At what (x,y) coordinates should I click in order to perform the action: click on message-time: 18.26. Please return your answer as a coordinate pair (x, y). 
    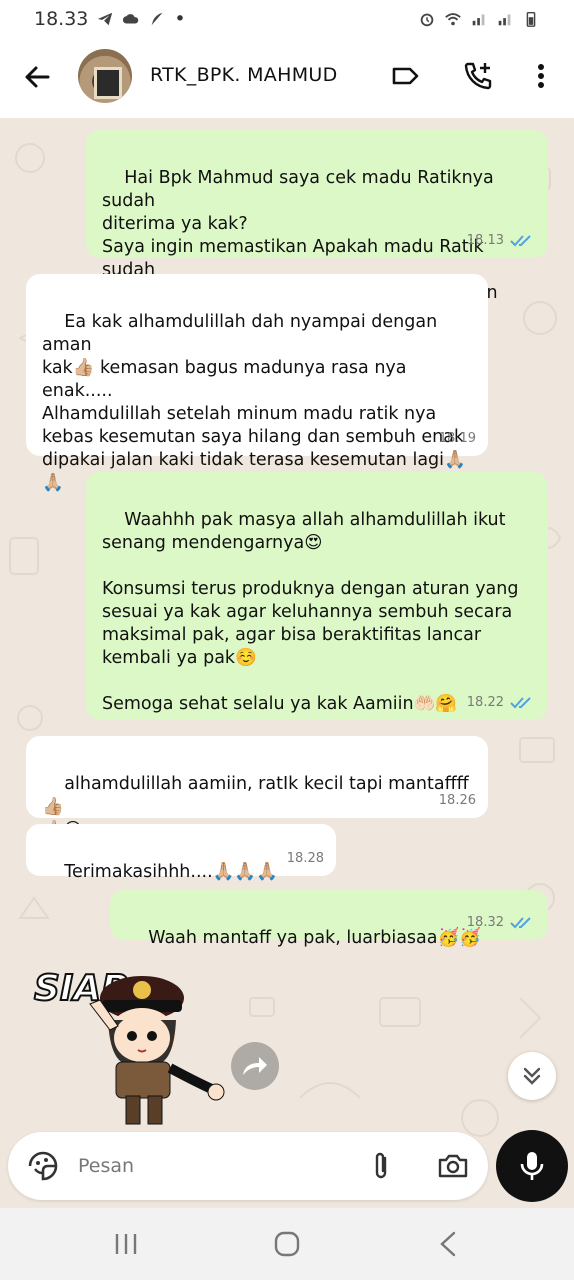
    Looking at the image, I should click on (457, 800).